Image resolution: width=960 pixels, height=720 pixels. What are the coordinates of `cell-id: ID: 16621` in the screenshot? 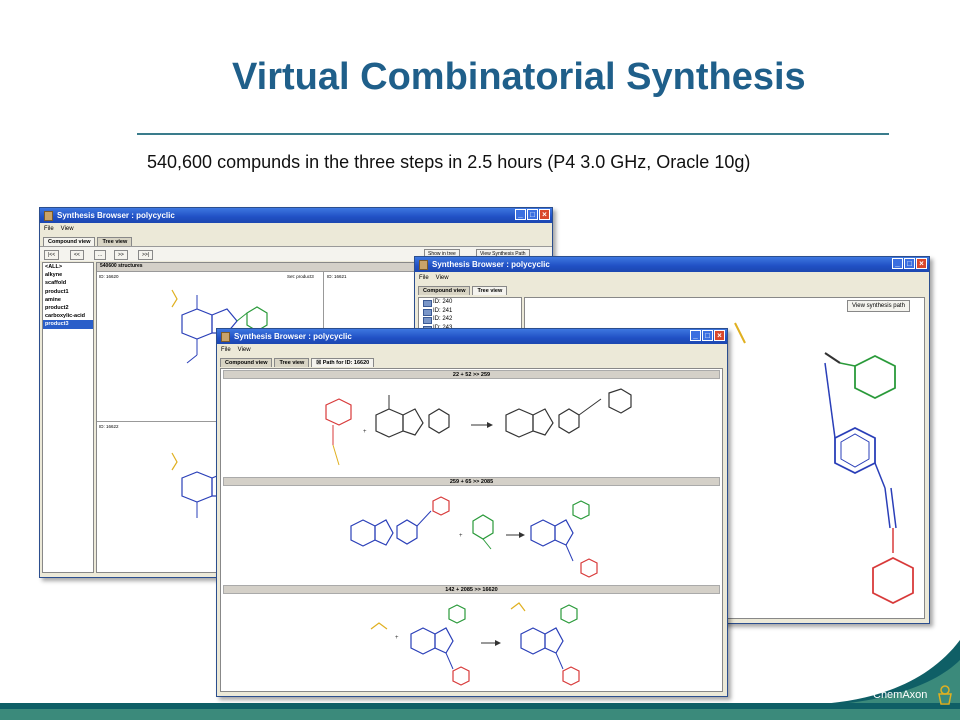 It's located at (337, 276).